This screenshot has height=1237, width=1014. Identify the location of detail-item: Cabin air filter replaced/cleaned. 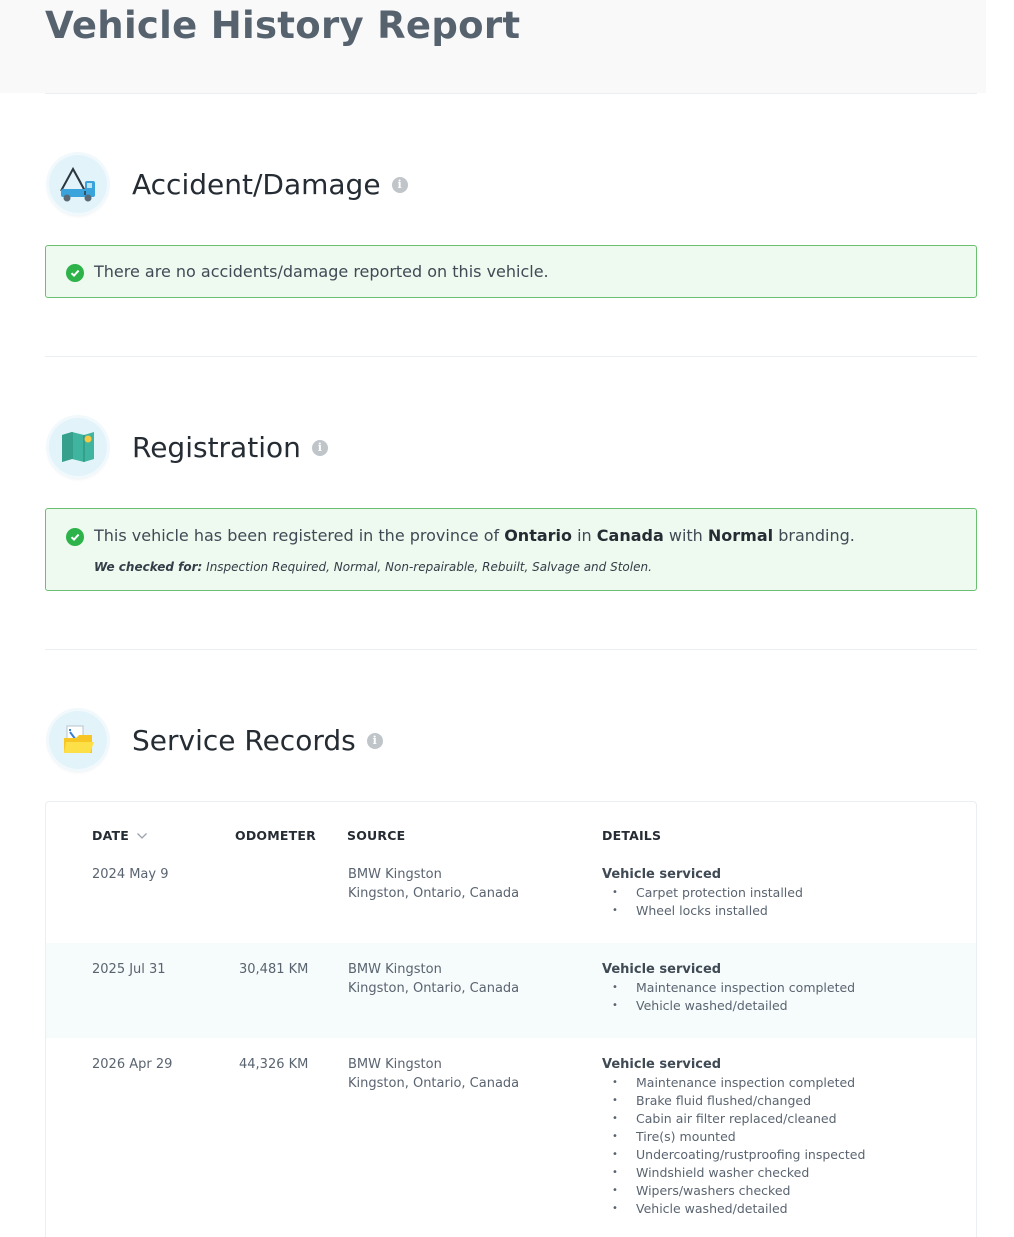
(733, 1119).